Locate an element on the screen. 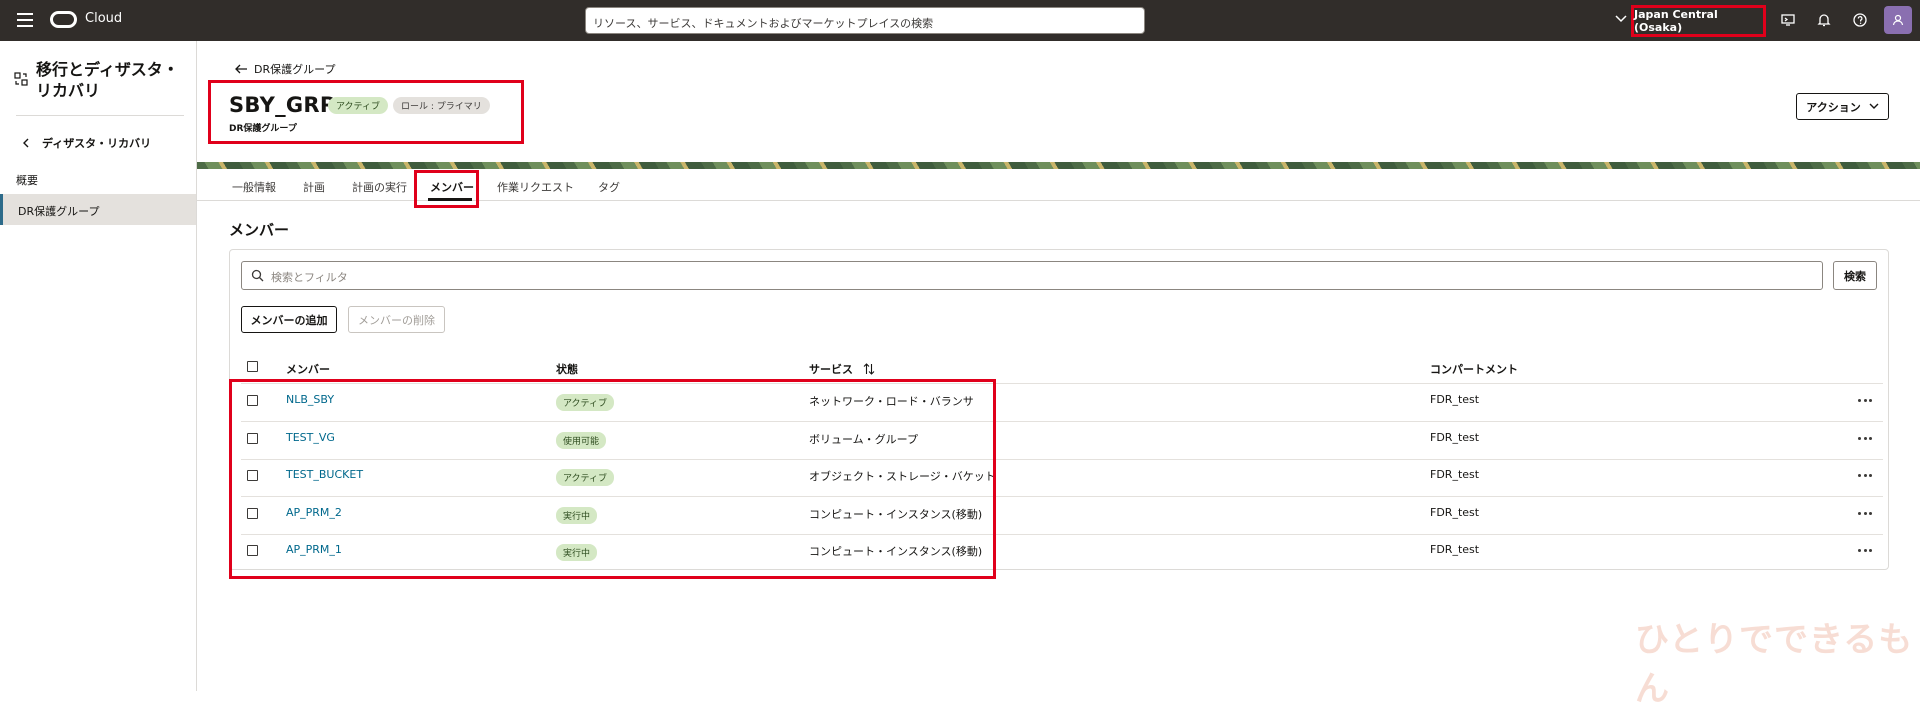 This screenshot has width=1920, height=710. column-header-compartment: コンパートメント is located at coordinates (1474, 369).